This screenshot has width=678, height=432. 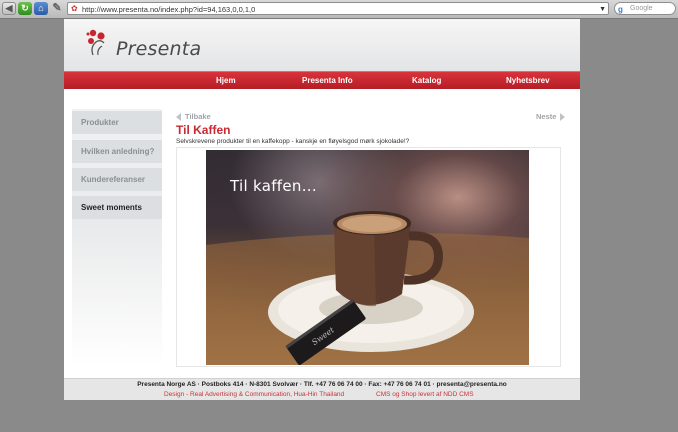 What do you see at coordinates (117, 207) in the screenshot?
I see `sidebar-item-sweet-moments: Sweet moments` at bounding box center [117, 207].